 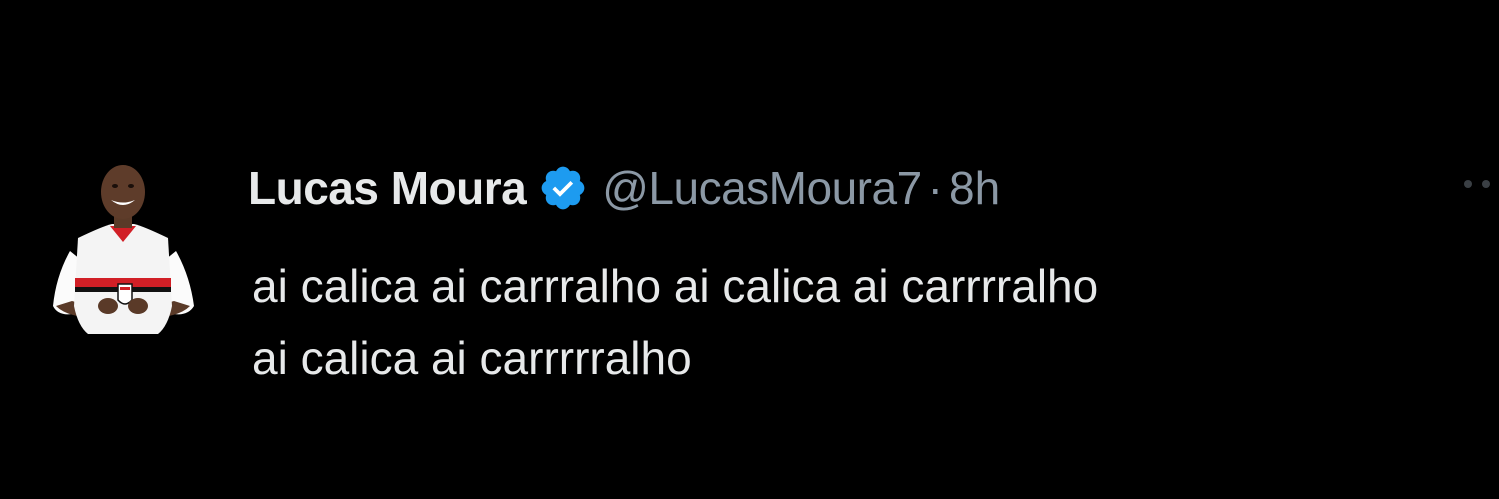 I want to click on avatar, so click(x=123, y=246).